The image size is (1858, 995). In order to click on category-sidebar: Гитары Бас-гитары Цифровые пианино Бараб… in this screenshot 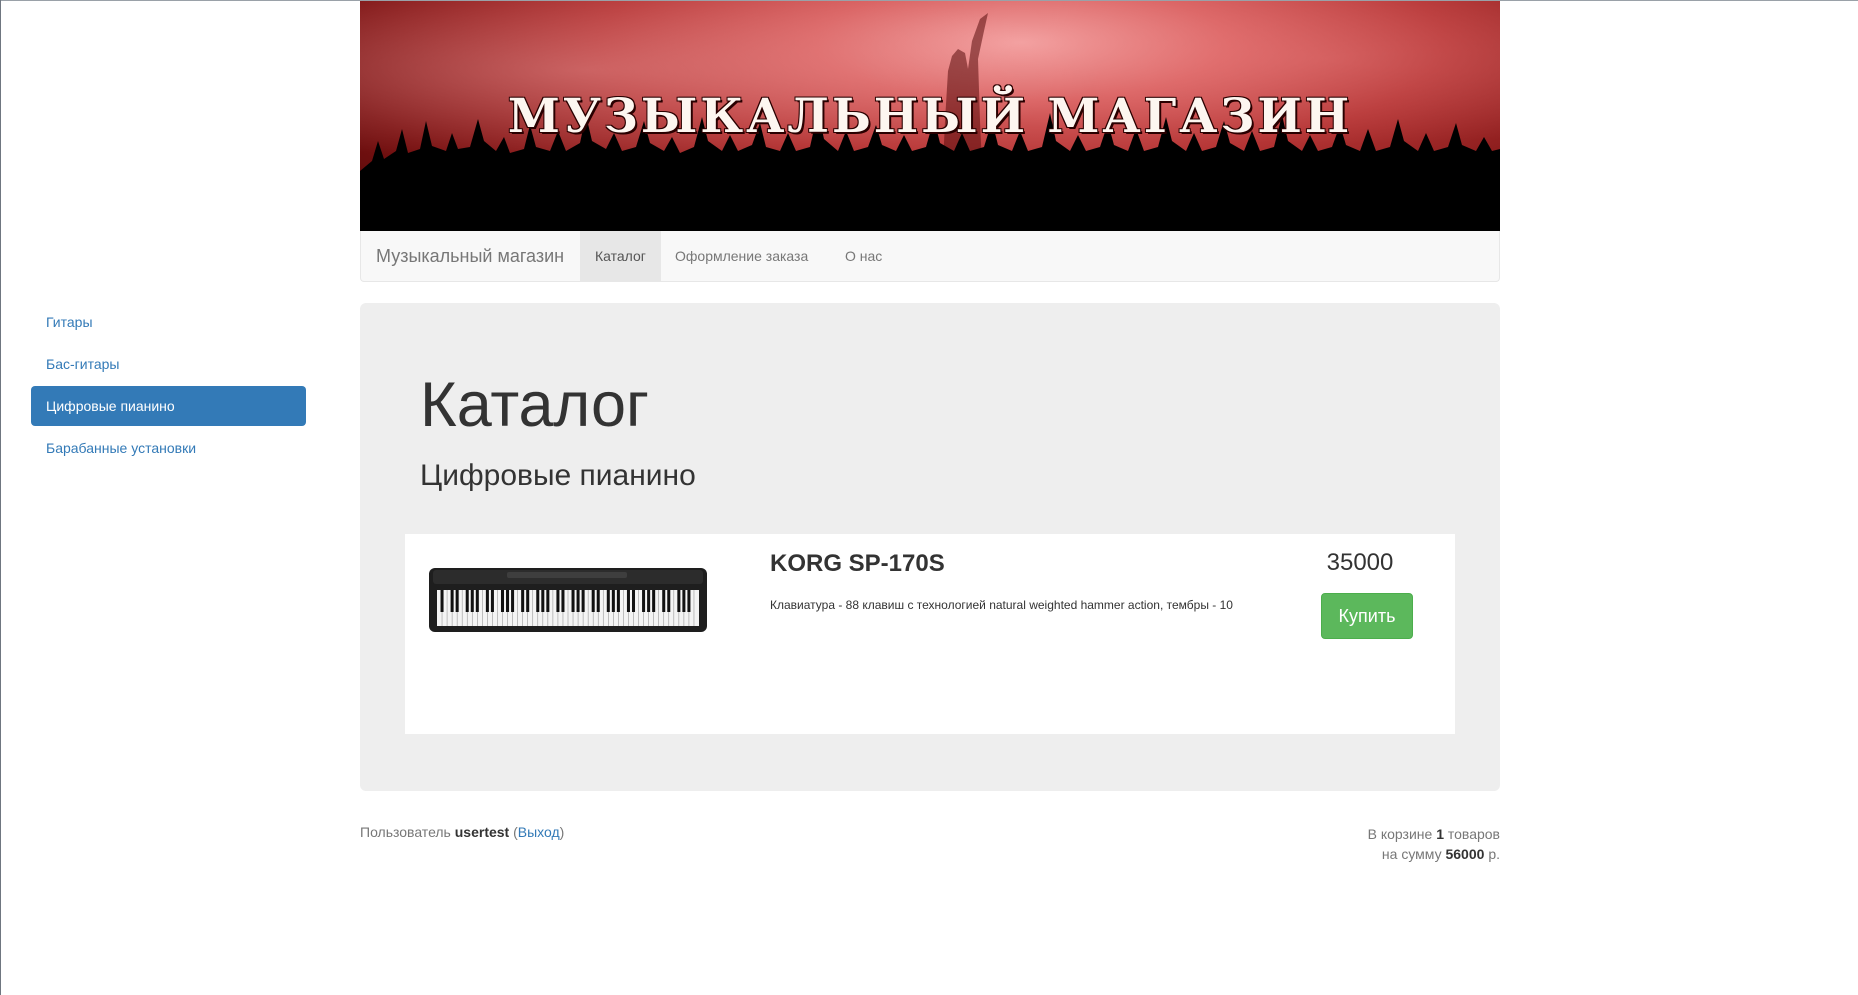, I will do `click(168, 386)`.